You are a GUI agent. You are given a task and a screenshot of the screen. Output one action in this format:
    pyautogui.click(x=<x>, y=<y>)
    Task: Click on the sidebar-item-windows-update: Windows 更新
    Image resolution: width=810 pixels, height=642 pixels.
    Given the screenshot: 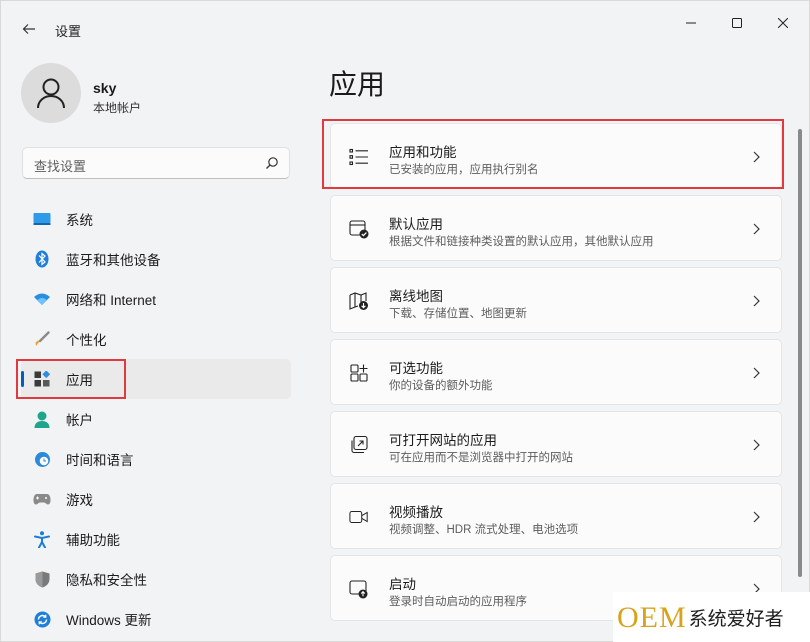 What is the action you would take?
    pyautogui.click(x=156, y=619)
    